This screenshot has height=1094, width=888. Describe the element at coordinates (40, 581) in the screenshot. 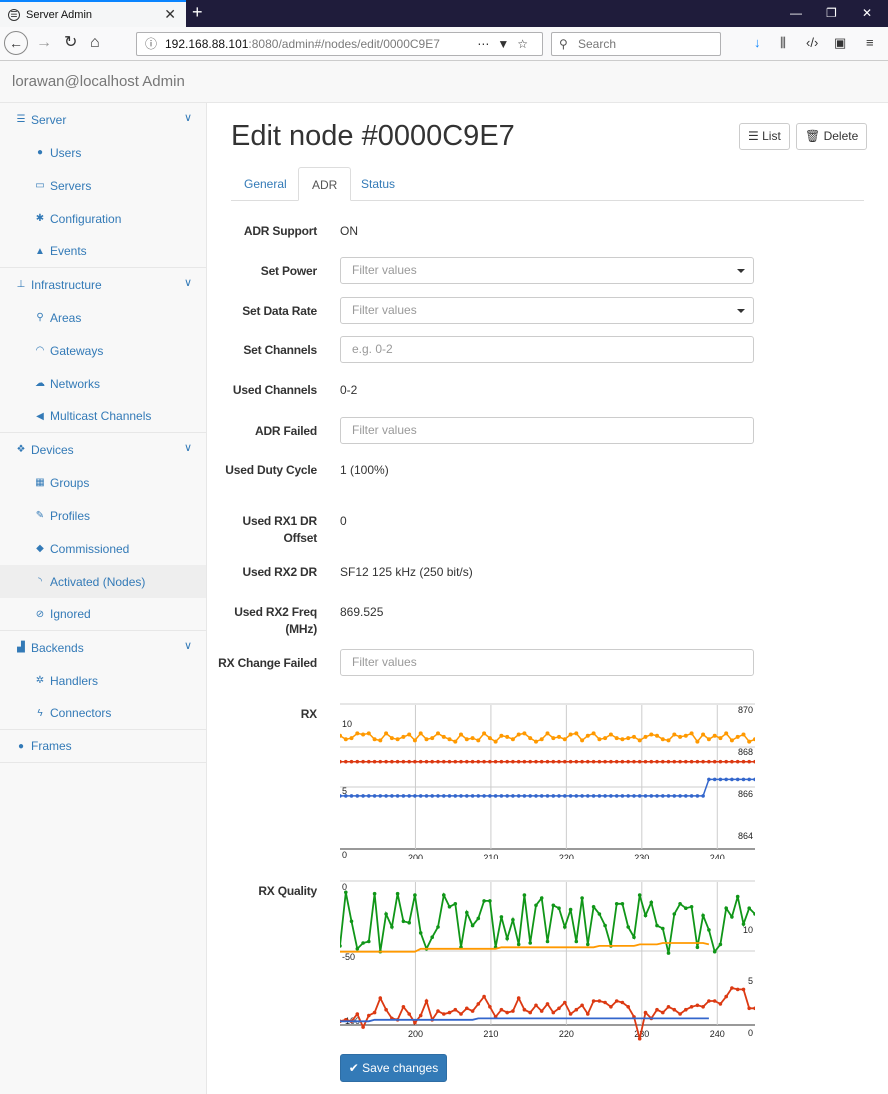

I see `rss-icon: ◝` at that location.